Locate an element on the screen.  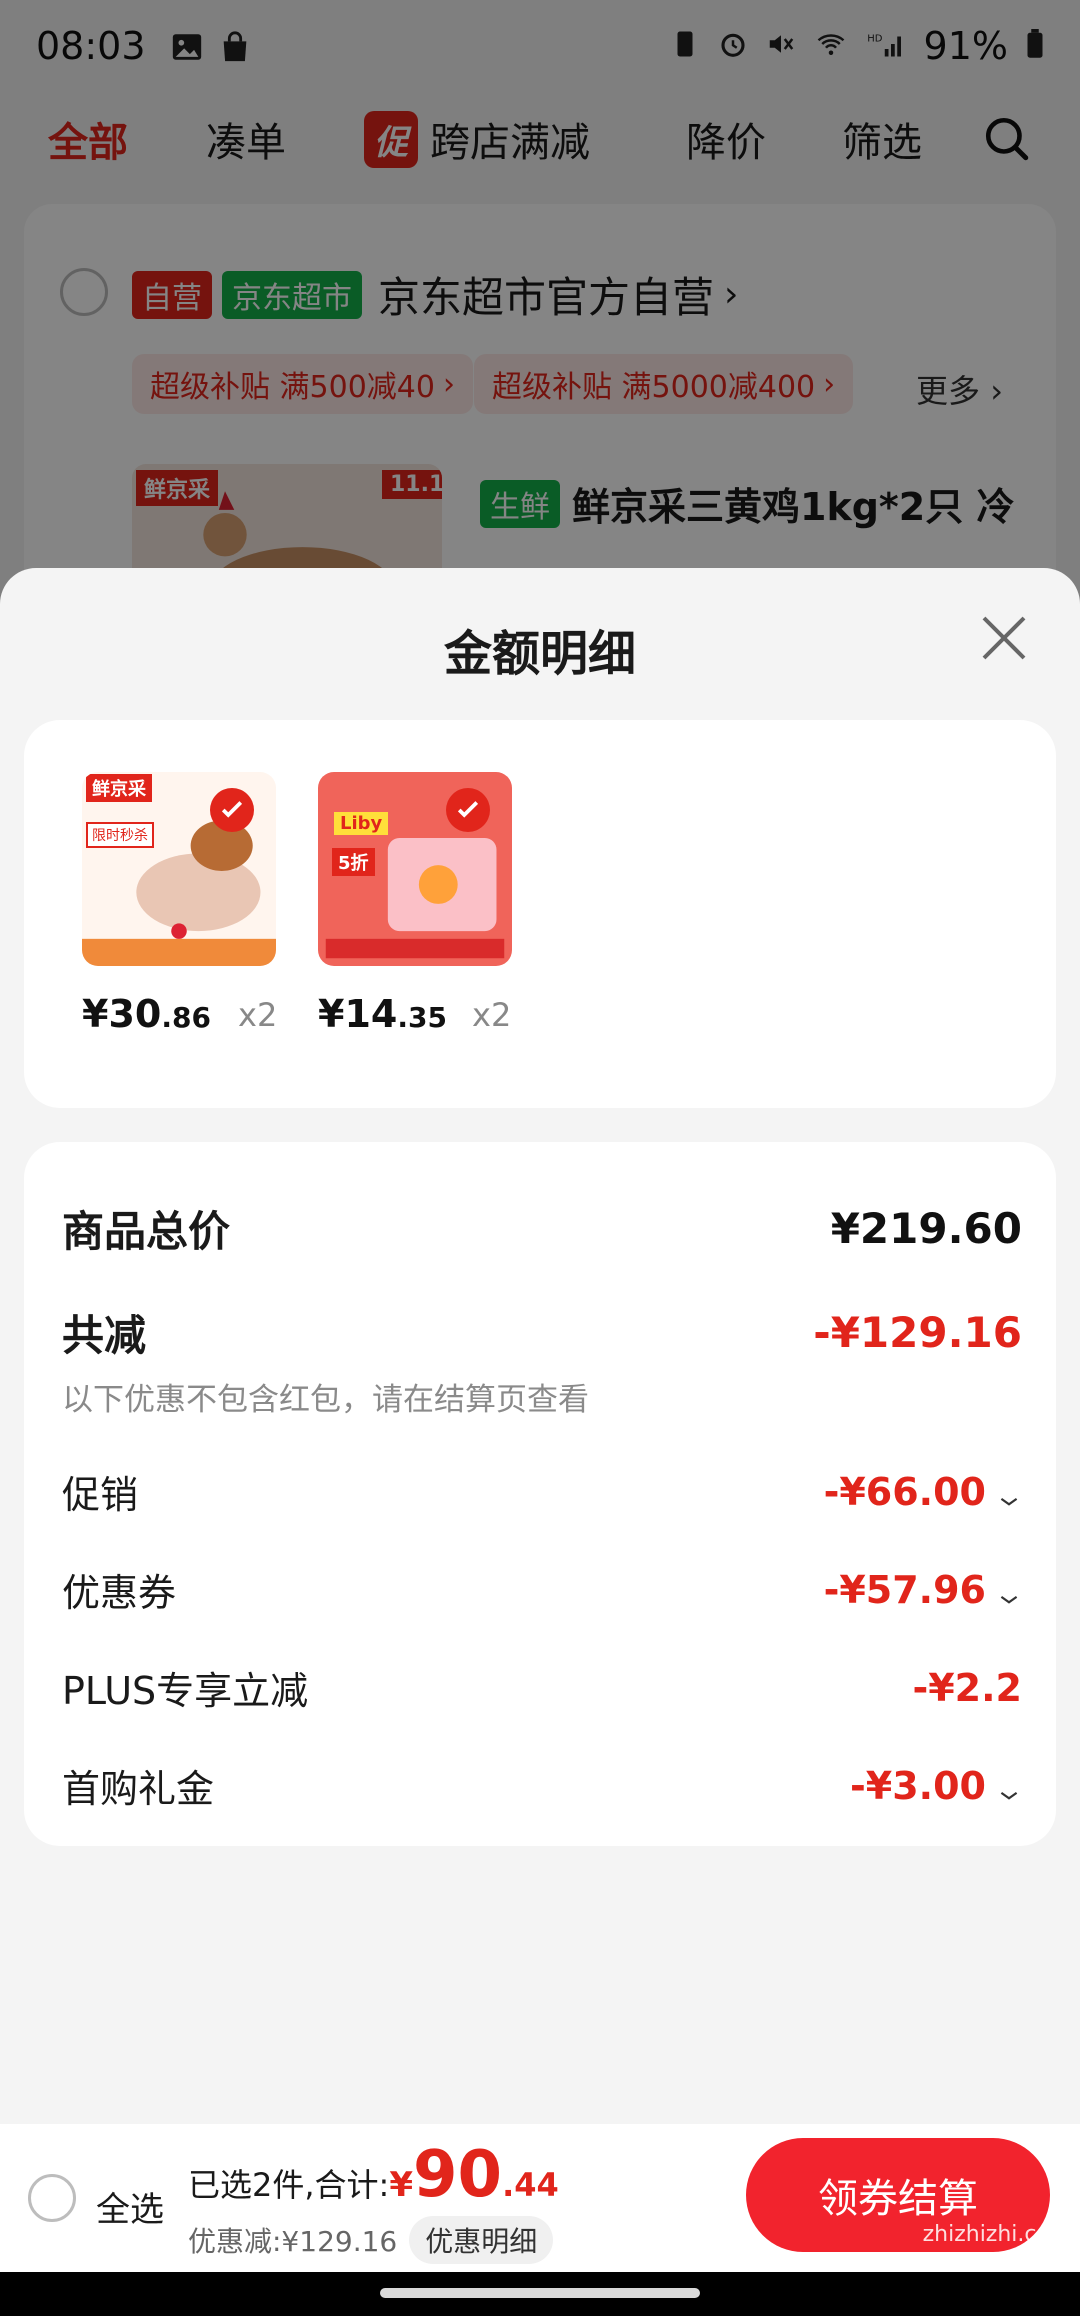
coupon-value: -¥57.96 is located at coordinates (923, 1590).